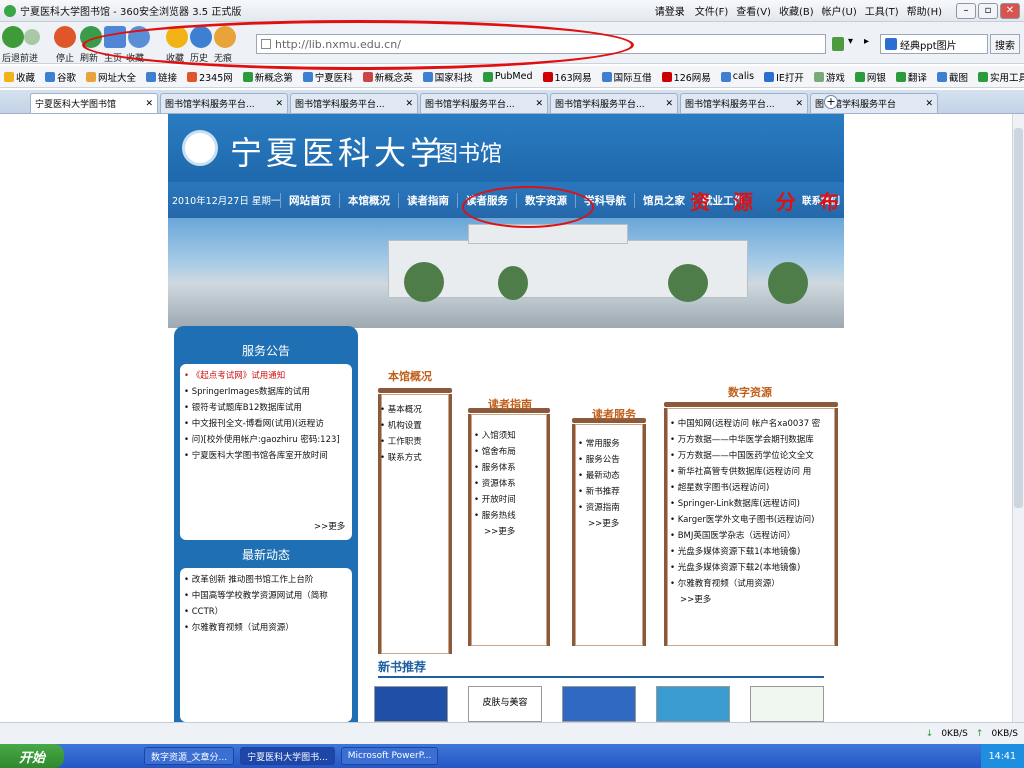 The height and width of the screenshot is (768, 1024). Describe the element at coordinates (952, 77) in the screenshot. I see `favorite-item: 截图` at that location.